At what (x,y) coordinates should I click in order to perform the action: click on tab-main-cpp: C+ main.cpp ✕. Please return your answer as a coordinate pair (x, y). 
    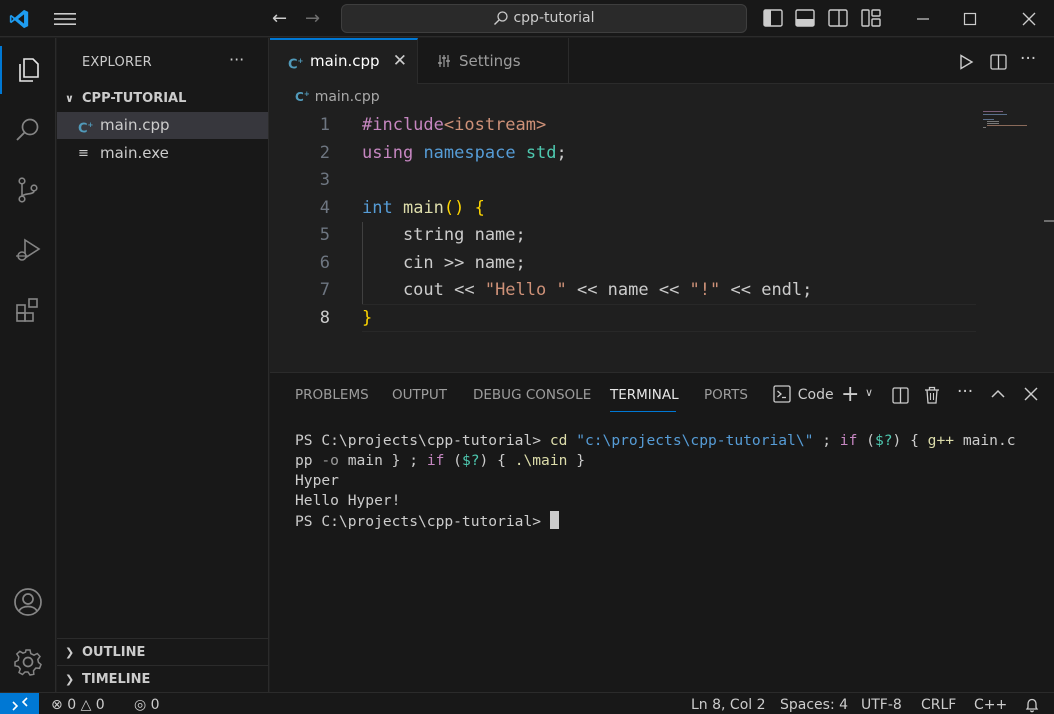
    Looking at the image, I should click on (344, 61).